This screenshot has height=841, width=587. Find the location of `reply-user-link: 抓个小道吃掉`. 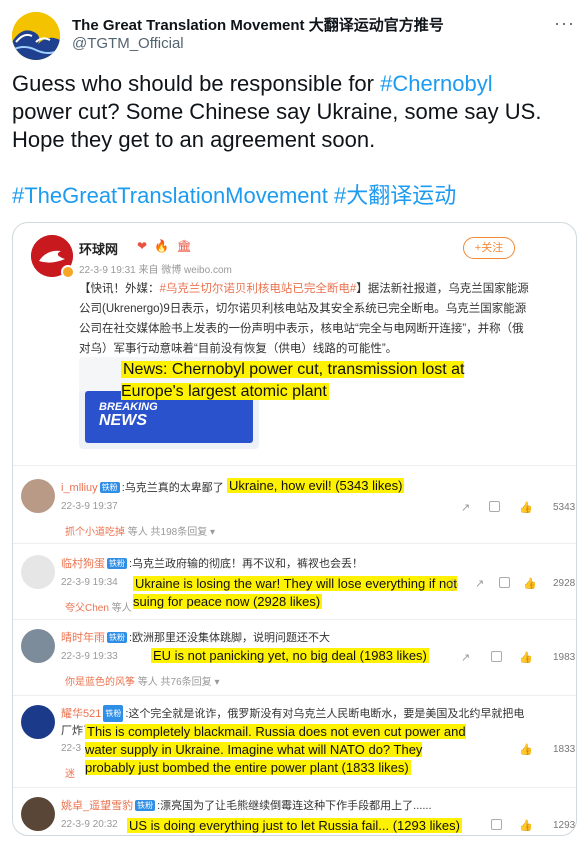

reply-user-link: 抓个小道吃掉 is located at coordinates (95, 532).